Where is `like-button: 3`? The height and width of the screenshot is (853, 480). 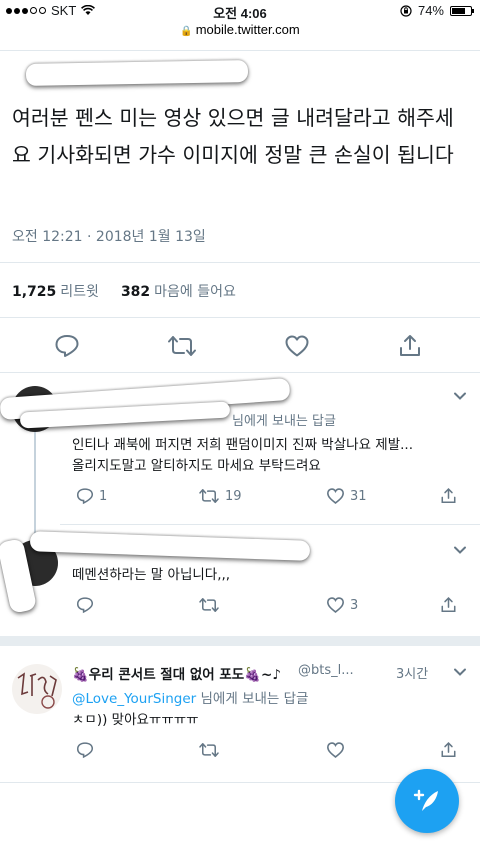 like-button: 3 is located at coordinates (342, 605).